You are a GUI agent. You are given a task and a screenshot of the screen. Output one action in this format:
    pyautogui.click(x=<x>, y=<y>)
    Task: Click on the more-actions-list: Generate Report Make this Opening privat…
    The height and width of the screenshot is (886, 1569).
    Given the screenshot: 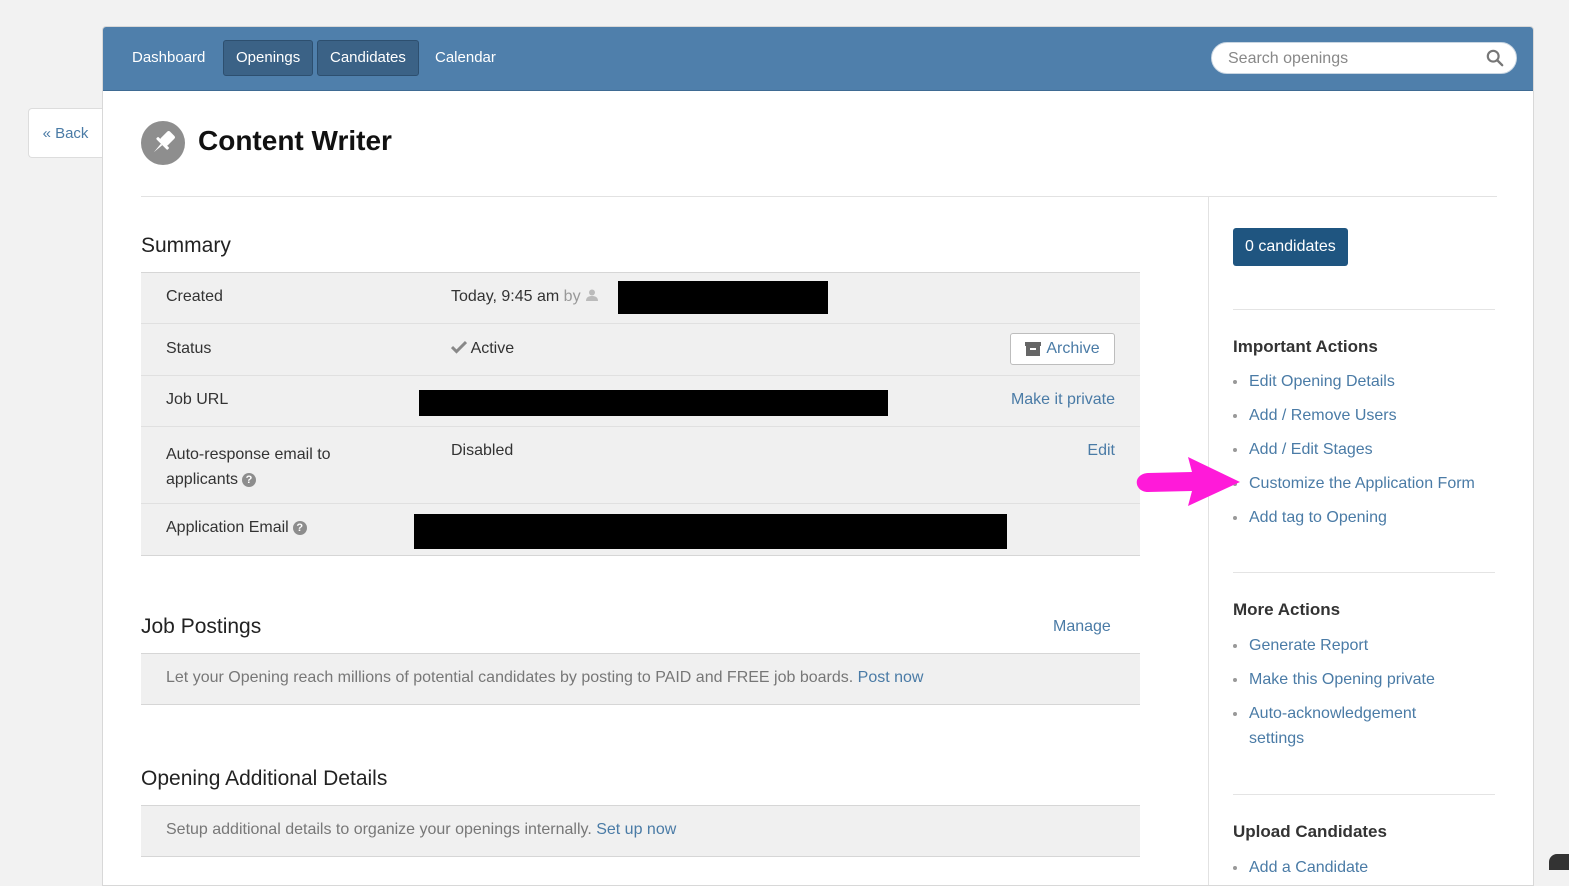 What is the action you would take?
    pyautogui.click(x=1368, y=696)
    